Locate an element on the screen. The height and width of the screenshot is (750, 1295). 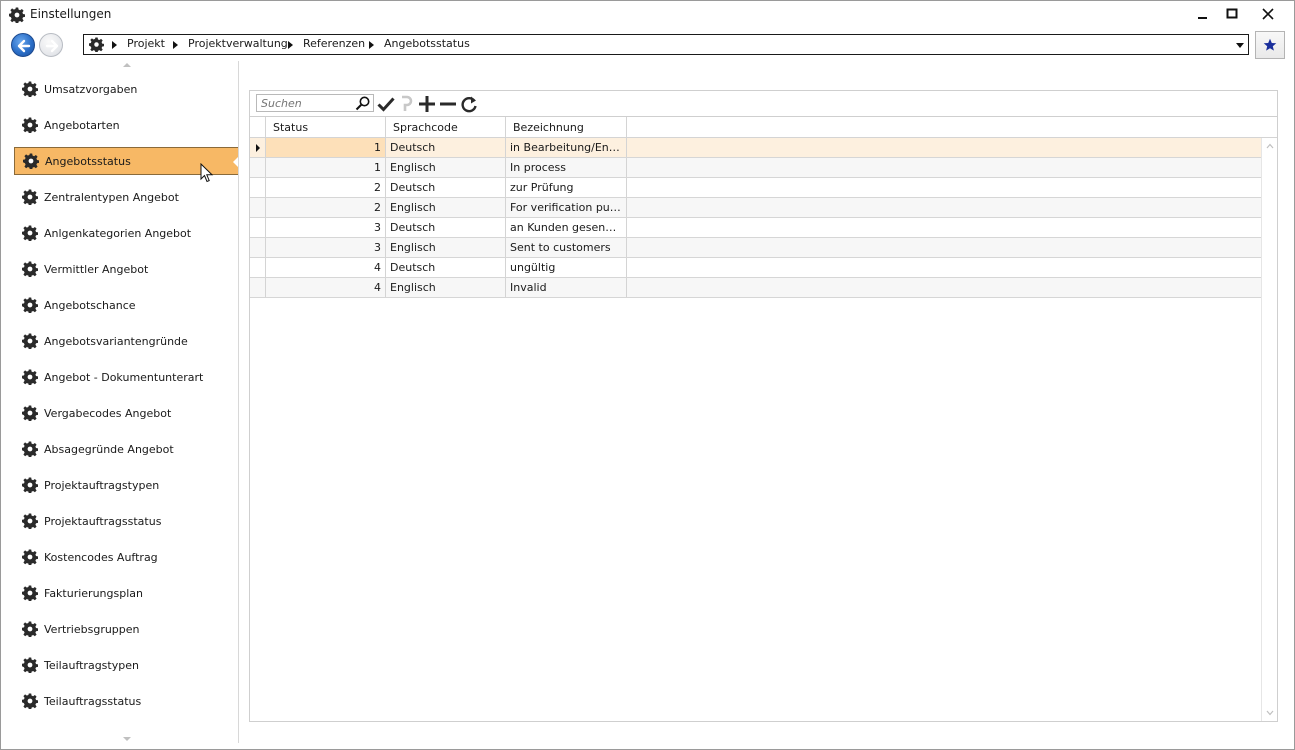
maximize-button is located at coordinates (1232, 14).